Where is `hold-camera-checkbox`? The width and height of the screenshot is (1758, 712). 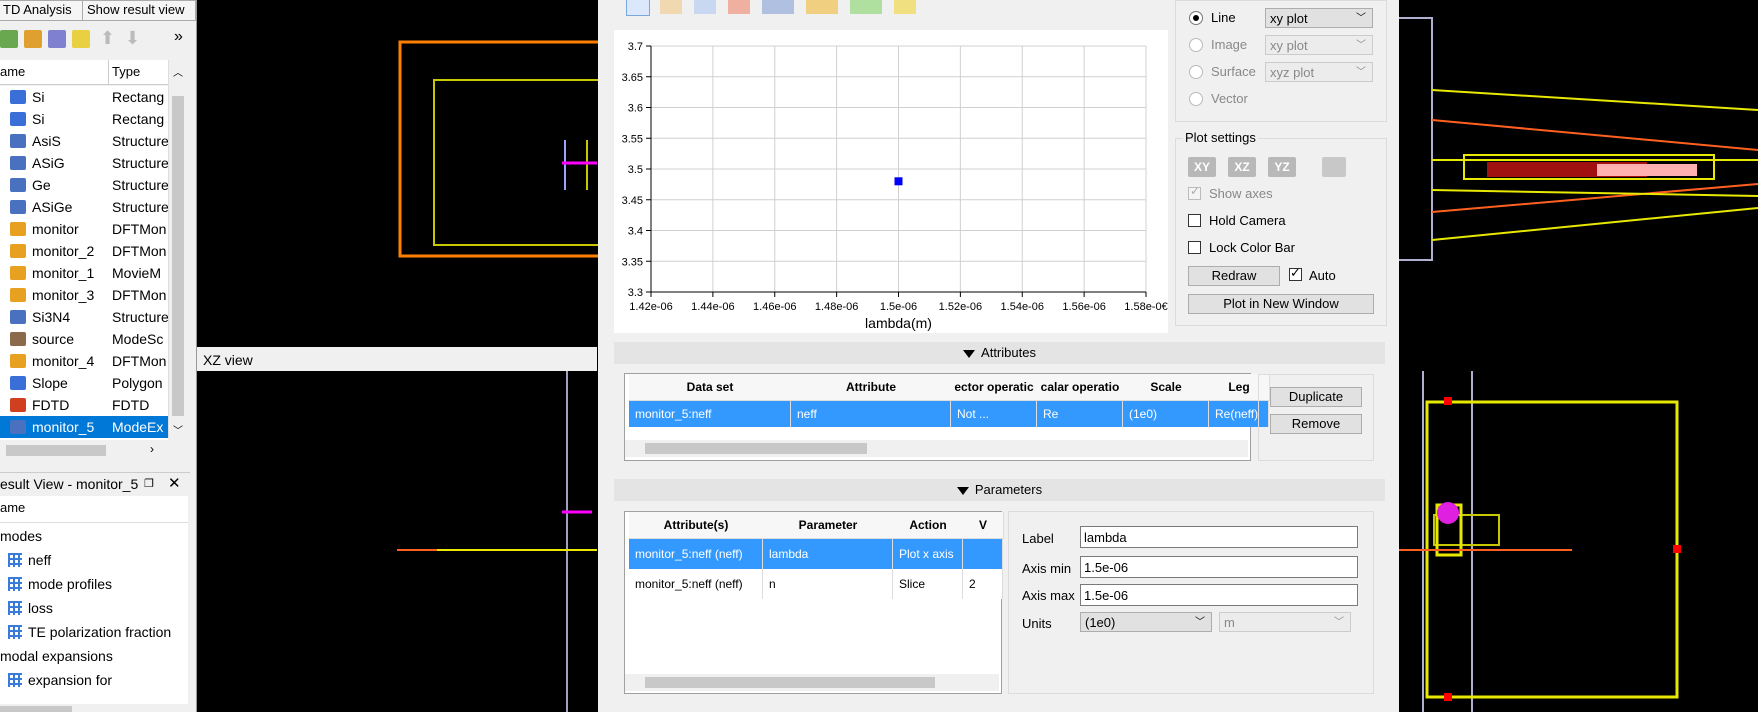 hold-camera-checkbox is located at coordinates (1194, 220).